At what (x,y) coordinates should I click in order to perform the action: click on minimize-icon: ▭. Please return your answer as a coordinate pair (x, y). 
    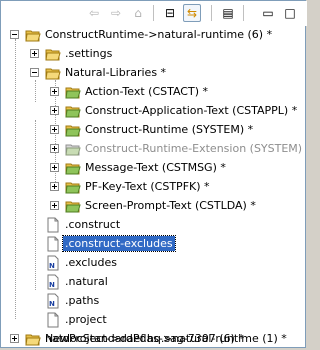
    Looking at the image, I should click on (268, 13).